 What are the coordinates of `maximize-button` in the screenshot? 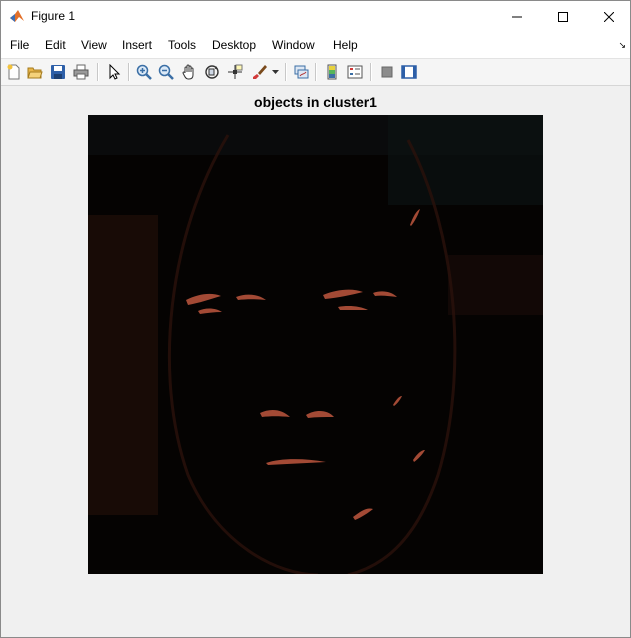 It's located at (563, 16).